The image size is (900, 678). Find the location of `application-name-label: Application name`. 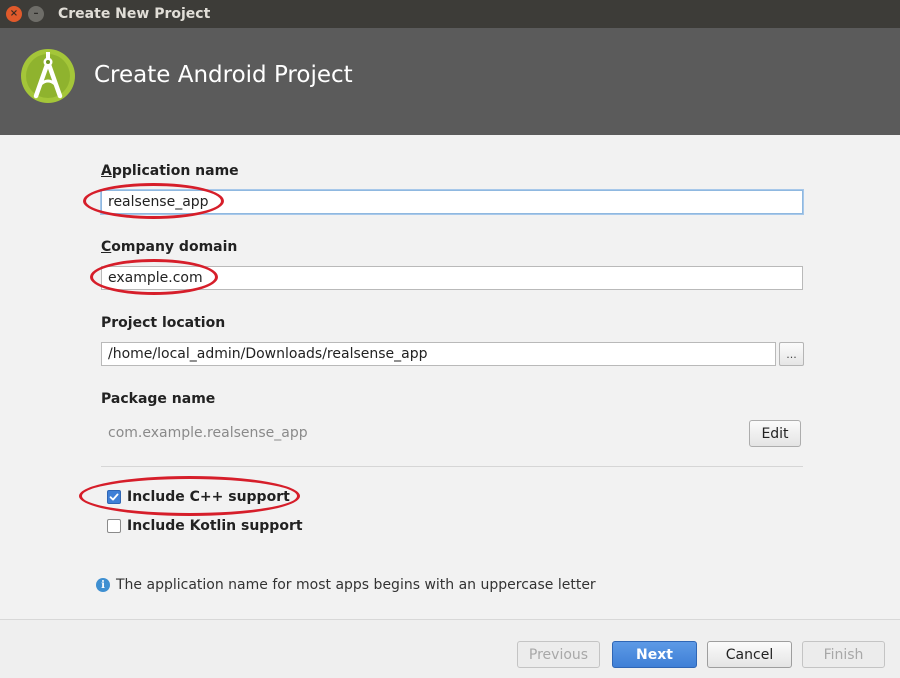

application-name-label: Application name is located at coordinates (170, 171).